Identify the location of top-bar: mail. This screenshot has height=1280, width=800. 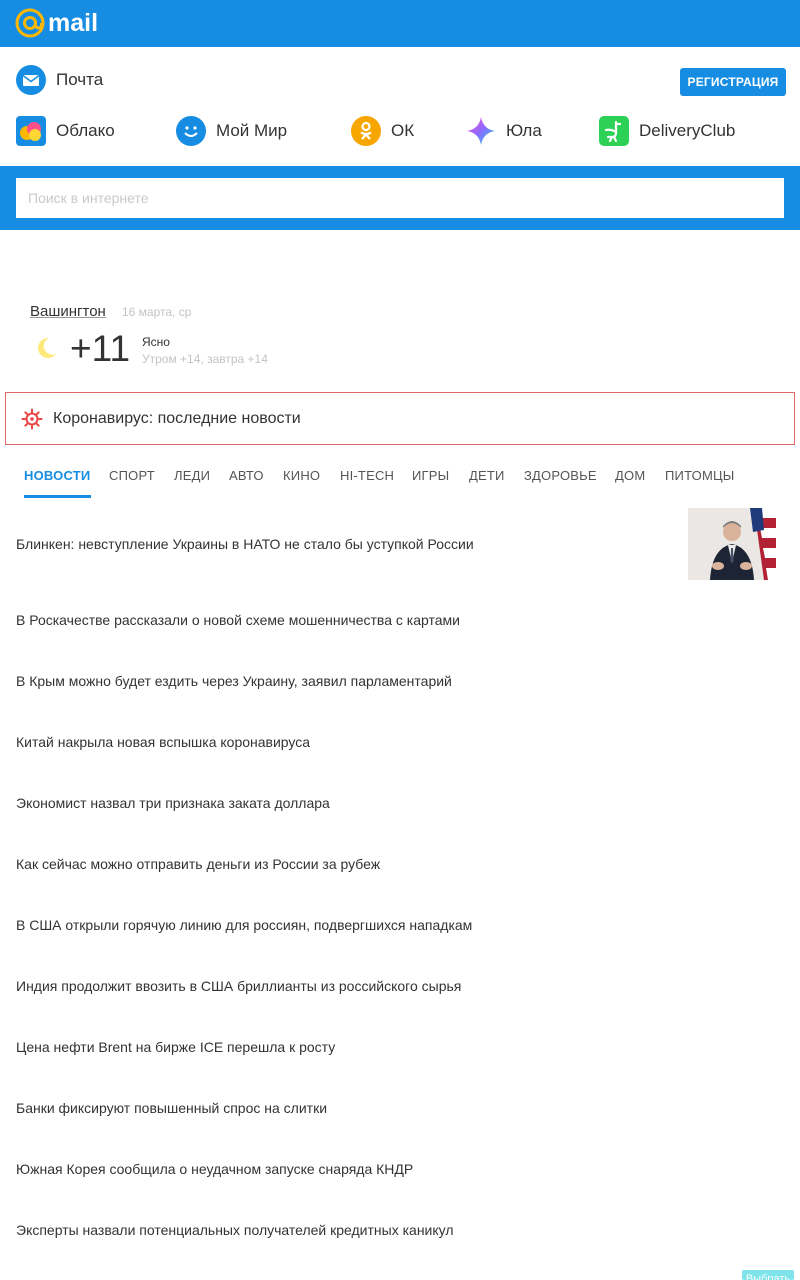
(400, 23).